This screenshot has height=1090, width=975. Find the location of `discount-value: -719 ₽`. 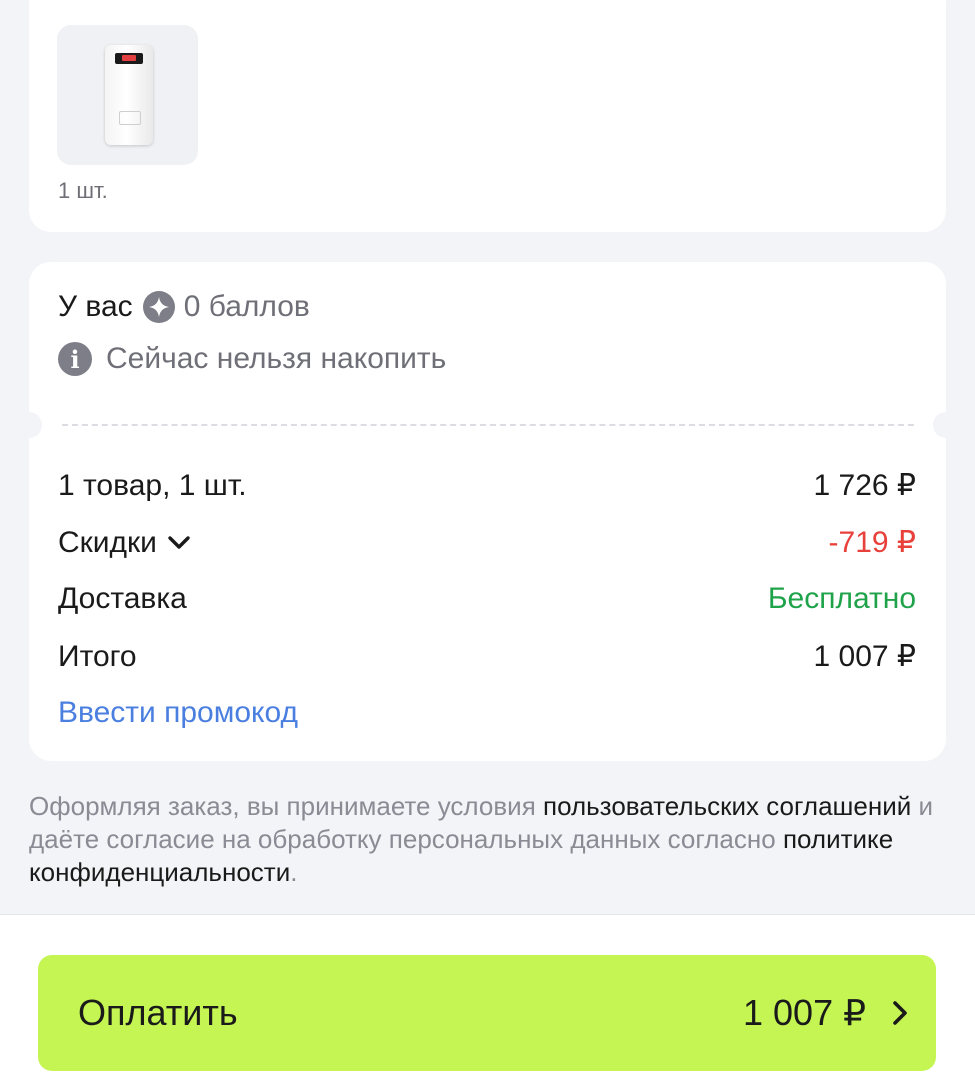

discount-value: -719 ₽ is located at coordinates (872, 542).